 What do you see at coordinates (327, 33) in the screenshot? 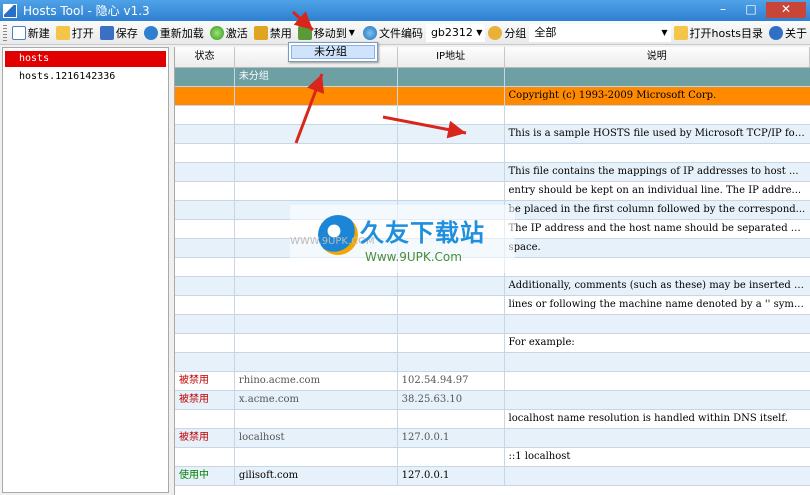
I see `move-to-button: 移动到 ▼` at bounding box center [327, 33].